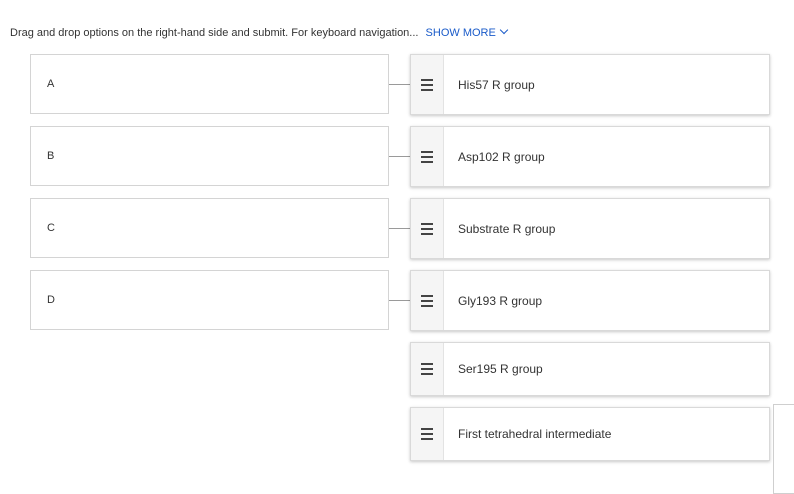 The width and height of the screenshot is (794, 494). What do you see at coordinates (504, 30) in the screenshot?
I see `chevron-down-icon` at bounding box center [504, 30].